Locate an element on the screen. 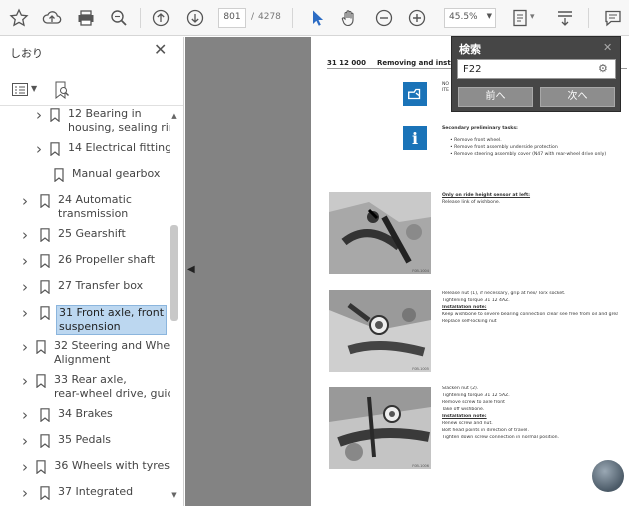 This screenshot has width=629, height=506. bookmark-label-line: 34 Brakes is located at coordinates (85, 413).